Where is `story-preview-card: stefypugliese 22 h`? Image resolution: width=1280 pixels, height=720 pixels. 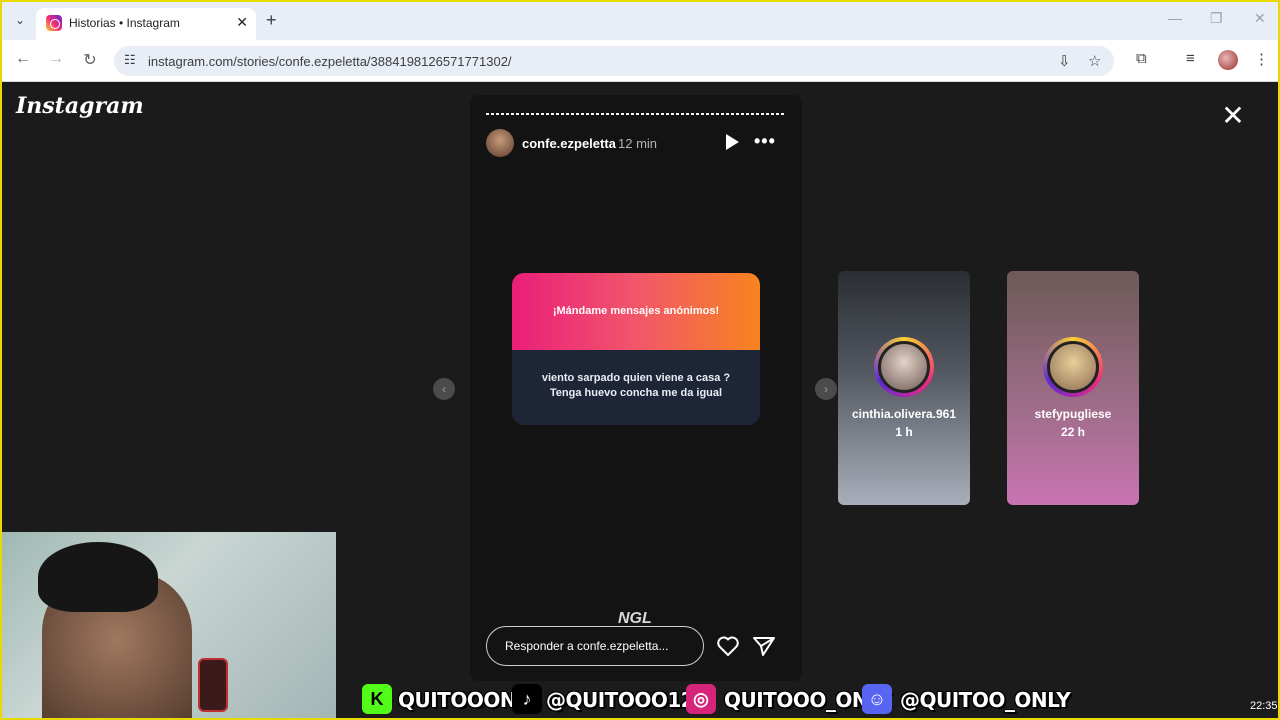
story-preview-card: stefypugliese 22 h is located at coordinates (1073, 388).